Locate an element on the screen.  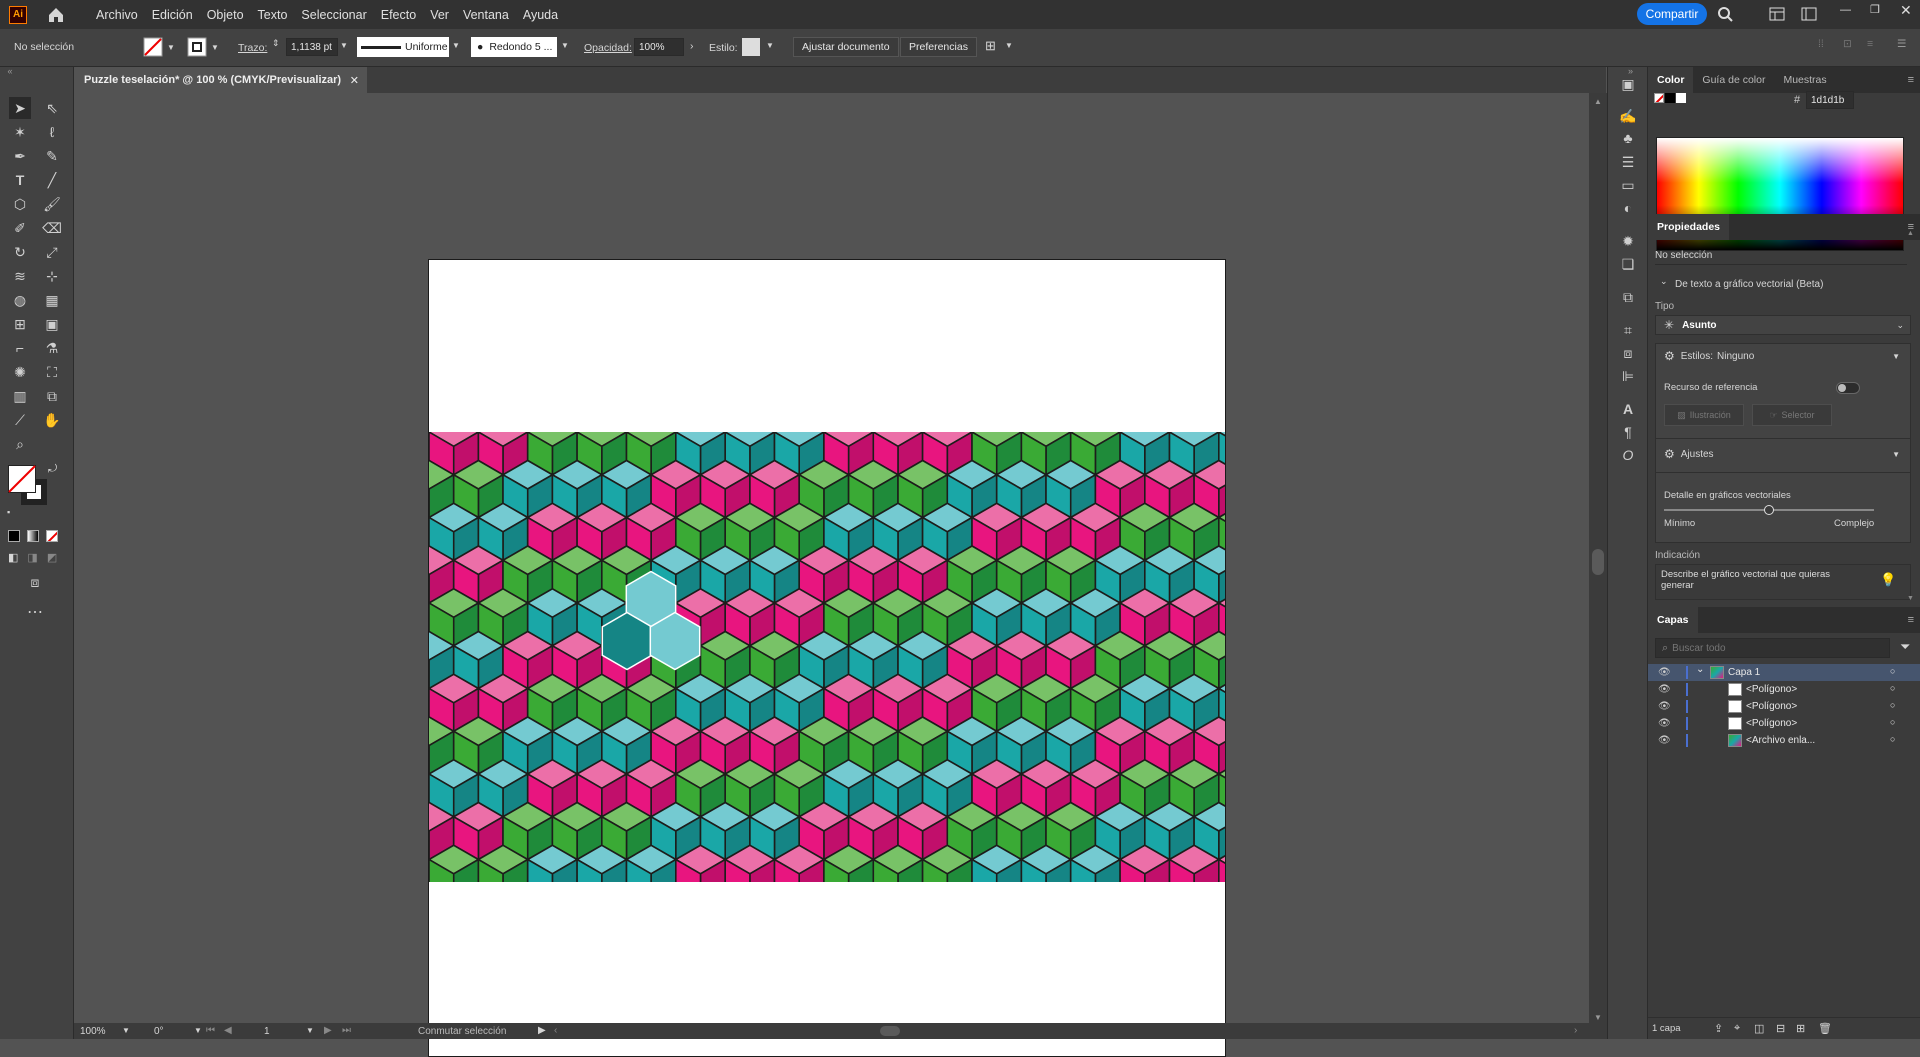
close-icon: ✕ is located at coordinates (1906, 10).